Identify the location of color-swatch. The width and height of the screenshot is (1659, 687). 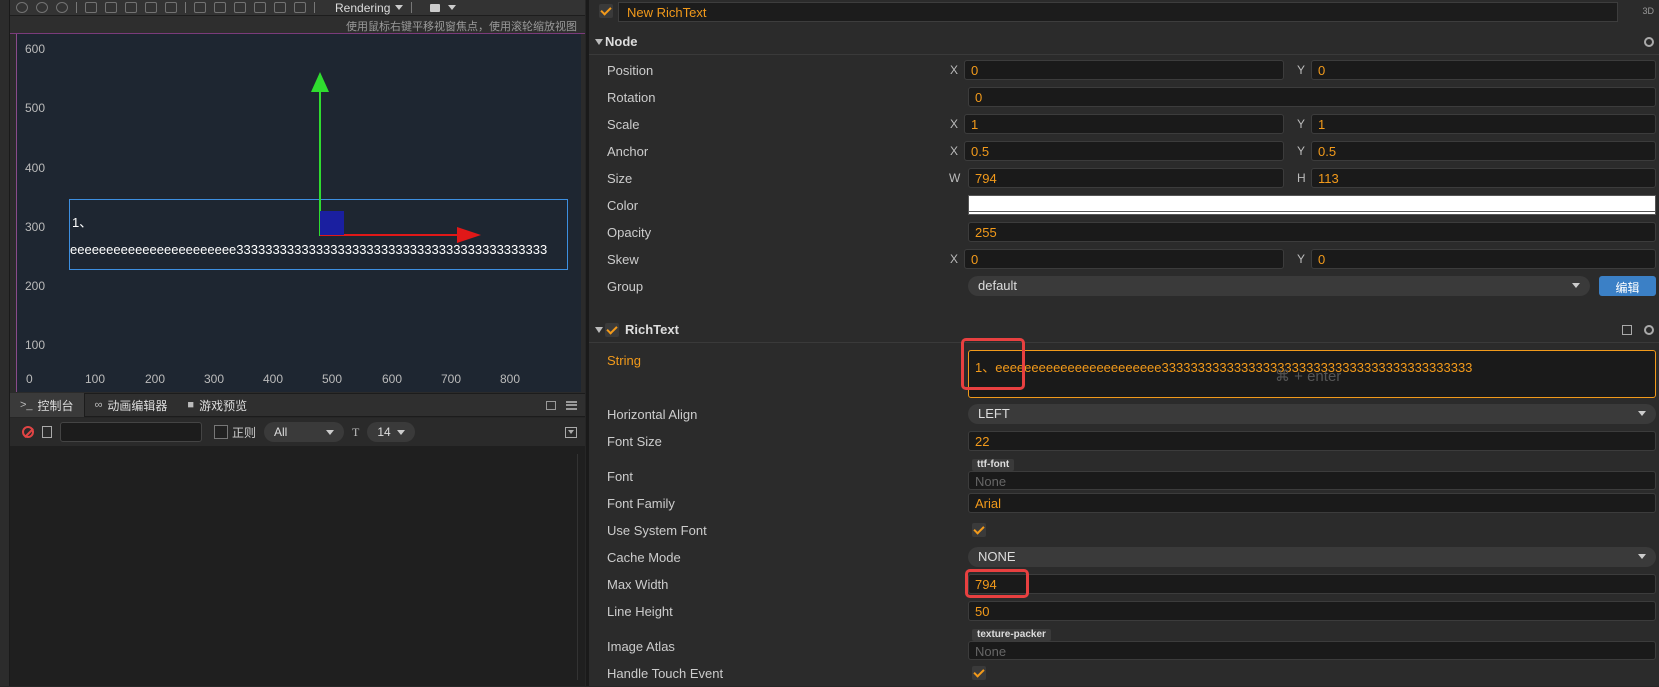
(1312, 205).